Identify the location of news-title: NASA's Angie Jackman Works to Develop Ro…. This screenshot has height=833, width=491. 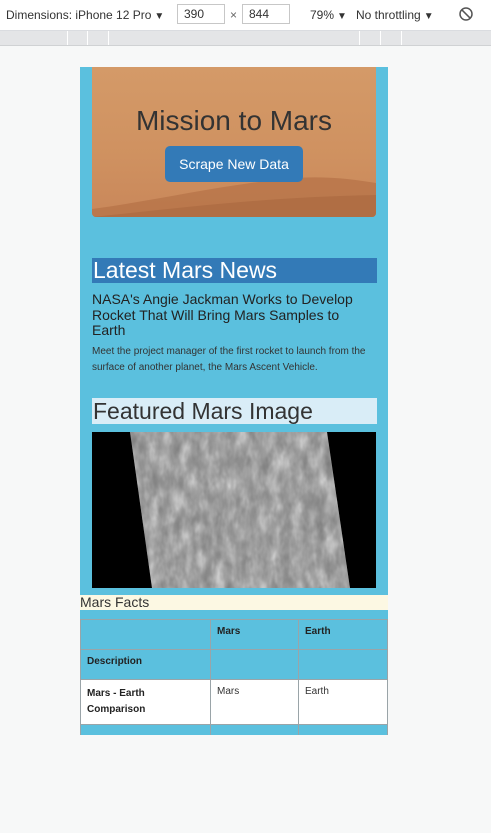
(222, 314).